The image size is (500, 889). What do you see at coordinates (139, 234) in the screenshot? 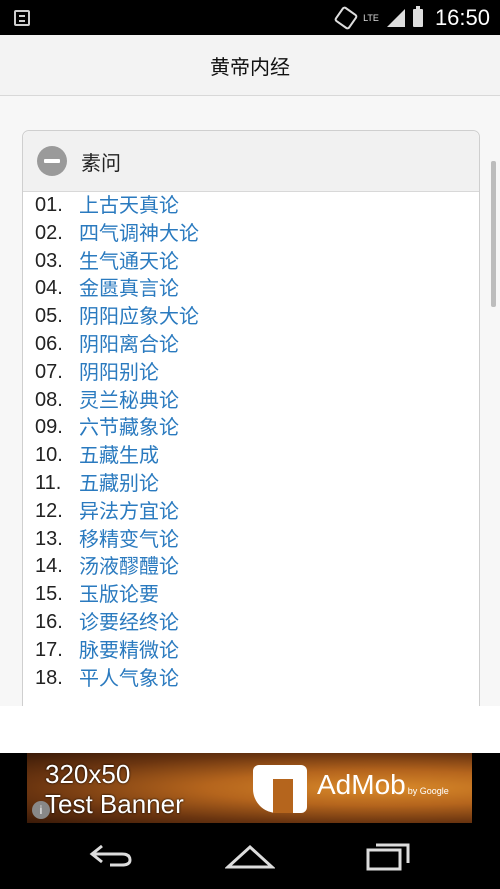
I see `chapter-link: 四气调神大论` at bounding box center [139, 234].